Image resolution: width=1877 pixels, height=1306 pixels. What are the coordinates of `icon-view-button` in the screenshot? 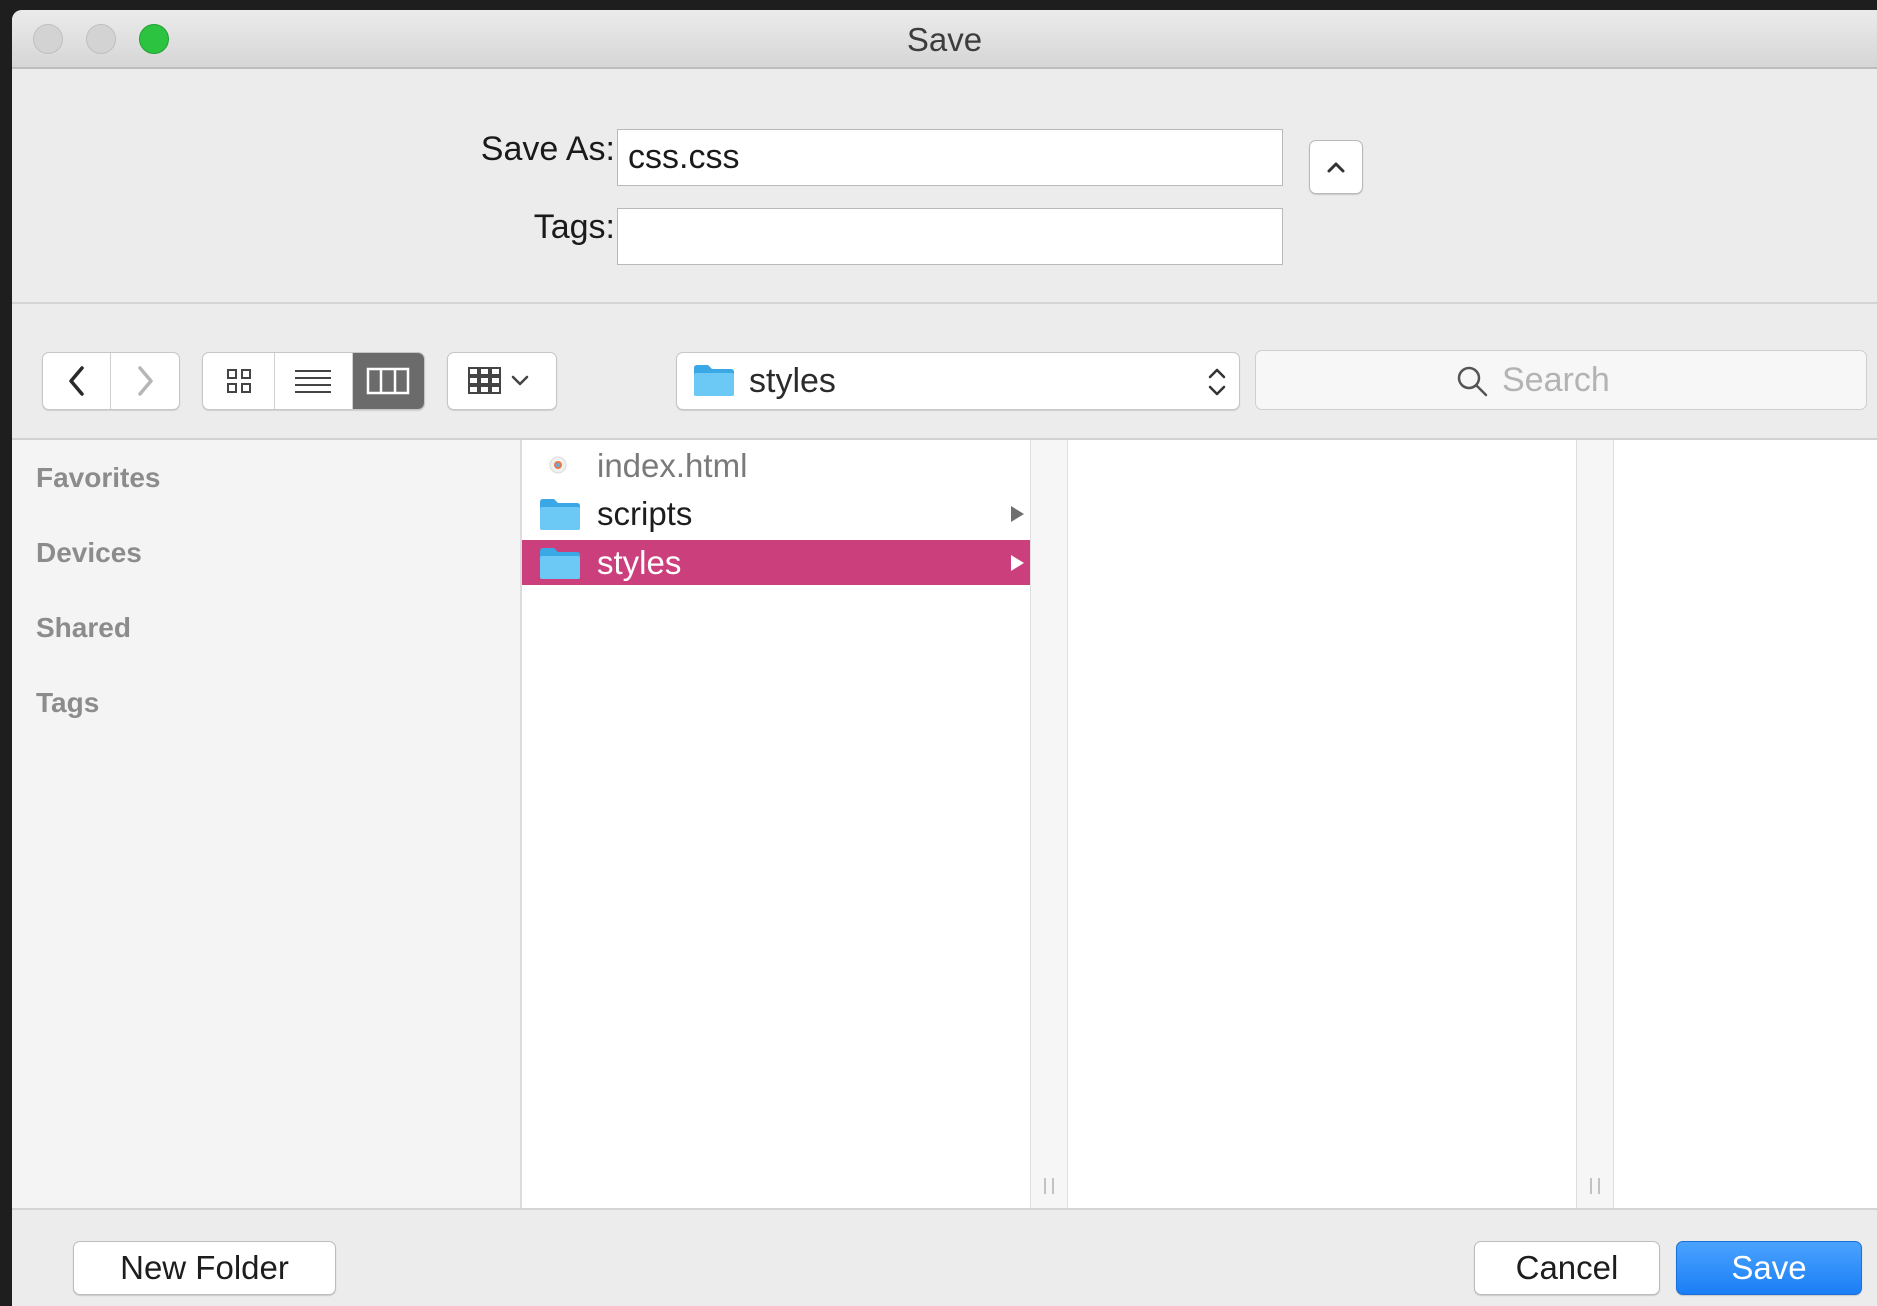 It's located at (239, 381).